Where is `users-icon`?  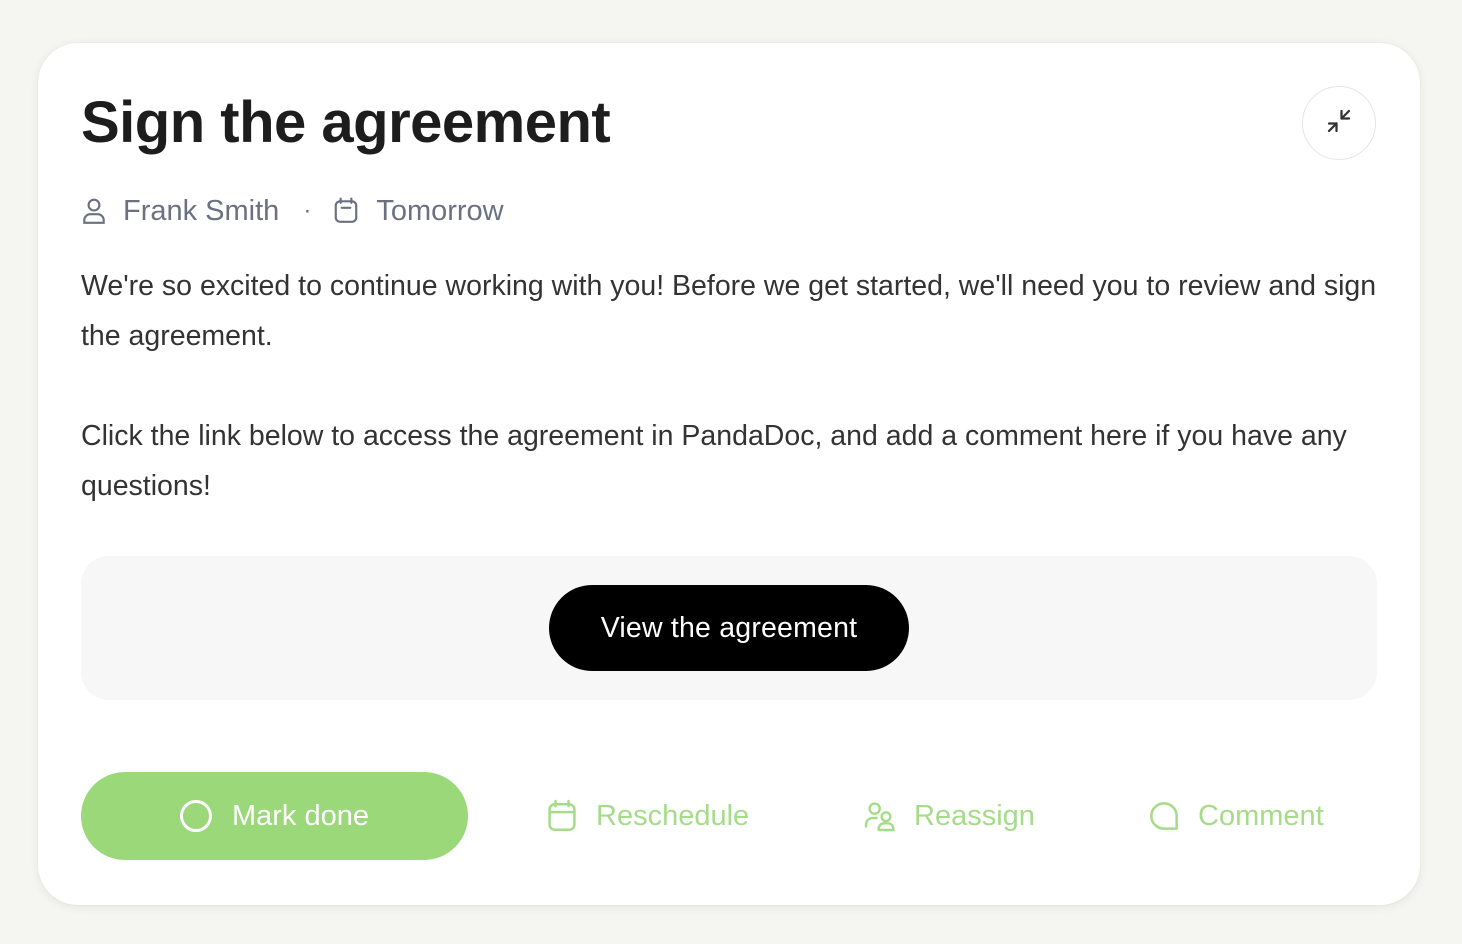 users-icon is located at coordinates (880, 816).